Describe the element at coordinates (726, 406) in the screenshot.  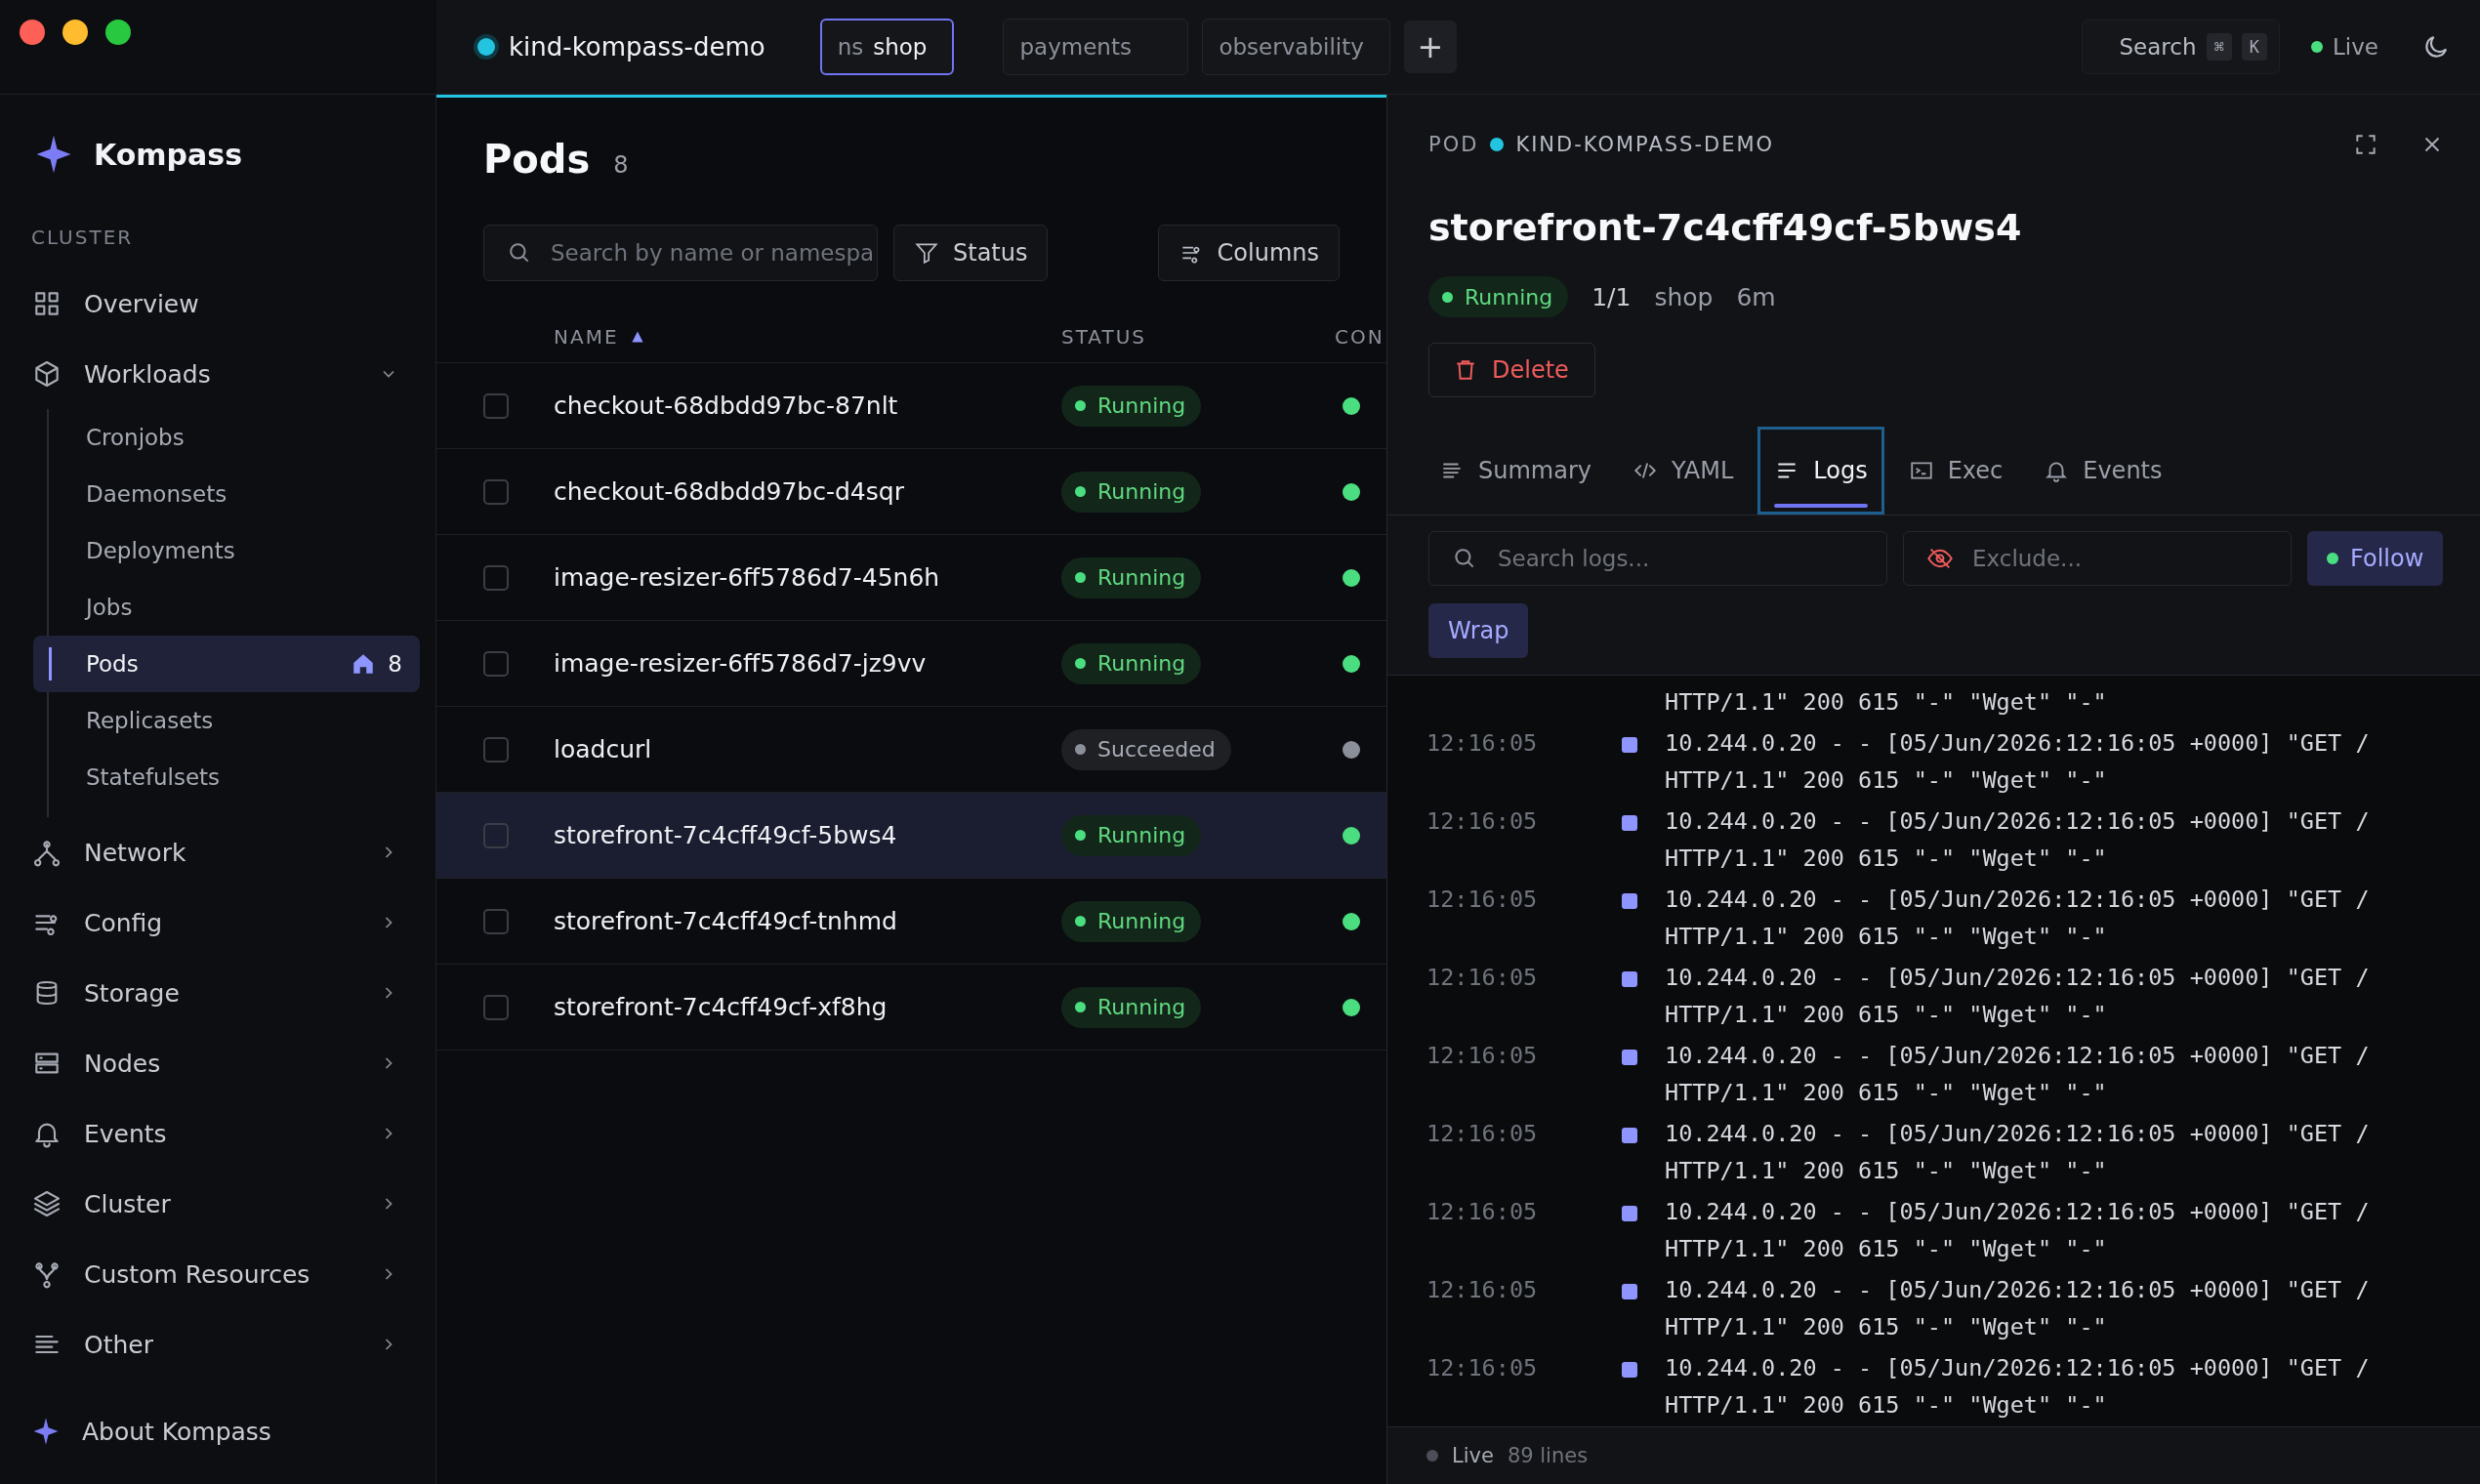
I see `pod-name: checkout-68dbdd97bc-87nlt` at that location.